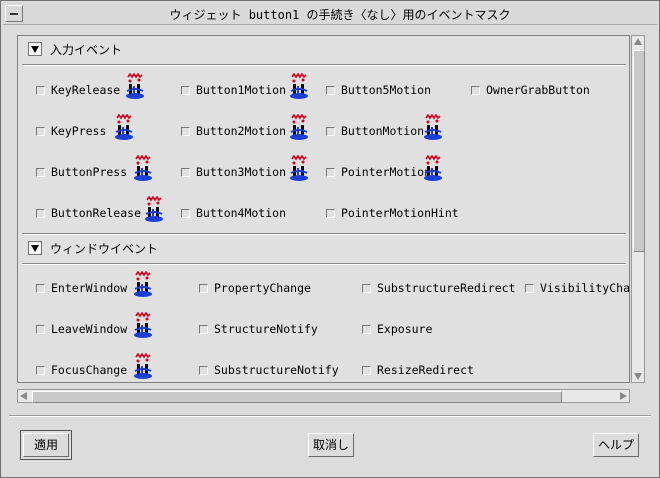 The width and height of the screenshot is (660, 478). I want to click on event-label: Button4Motion, so click(241, 213).